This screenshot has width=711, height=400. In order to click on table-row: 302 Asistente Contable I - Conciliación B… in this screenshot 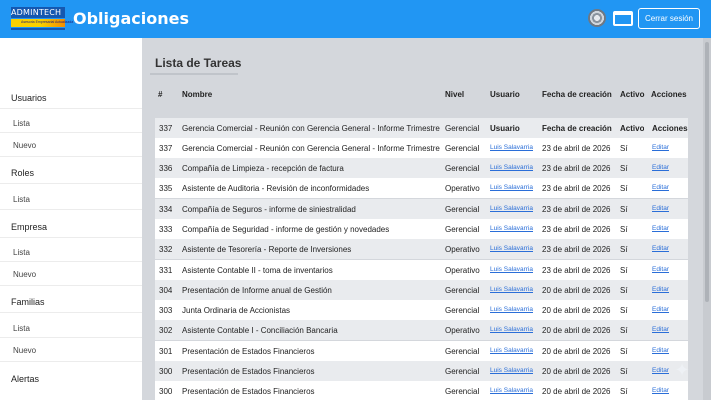, I will do `click(421, 330)`.